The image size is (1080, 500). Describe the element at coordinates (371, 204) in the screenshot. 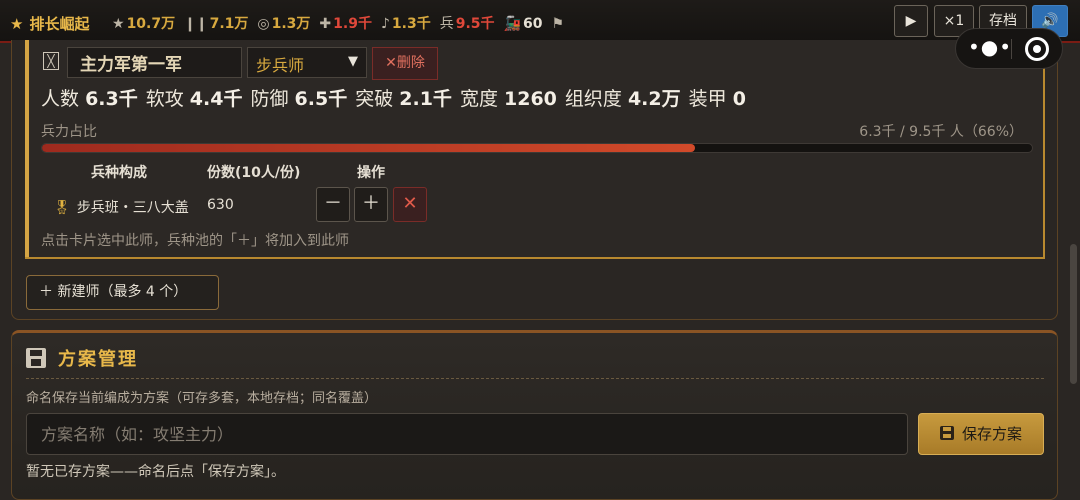

I see `increase-button: ＋` at that location.